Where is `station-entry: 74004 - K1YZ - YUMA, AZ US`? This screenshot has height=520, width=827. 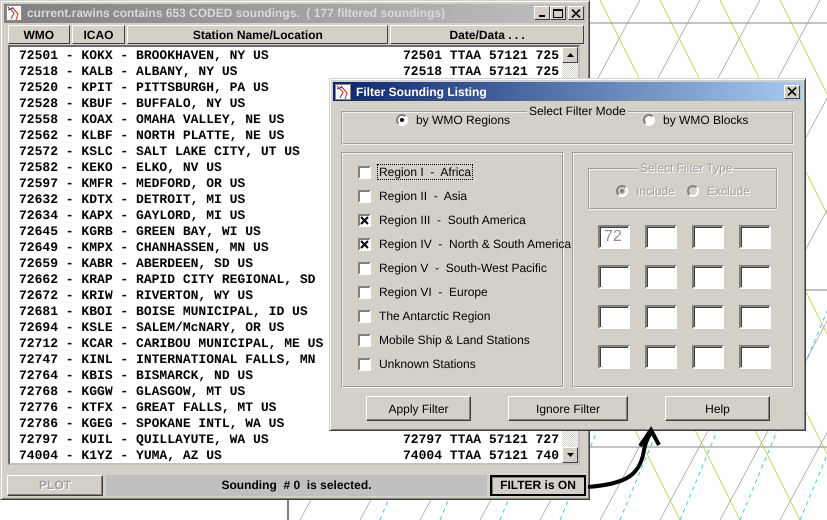
station-entry: 74004 - K1YZ - YUMA, AZ US is located at coordinates (211, 456).